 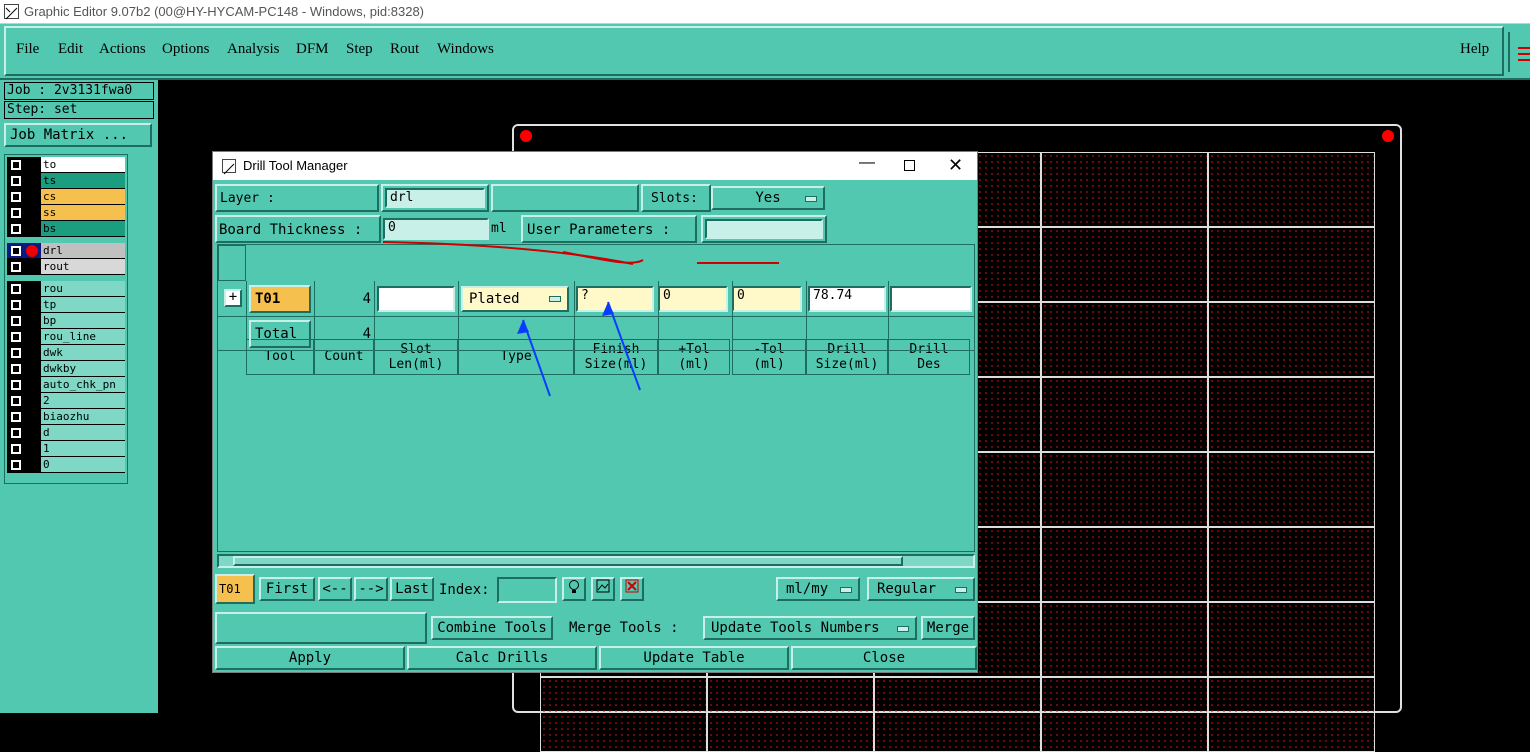 I want to click on horizontal-scrollbar, so click(x=596, y=561).